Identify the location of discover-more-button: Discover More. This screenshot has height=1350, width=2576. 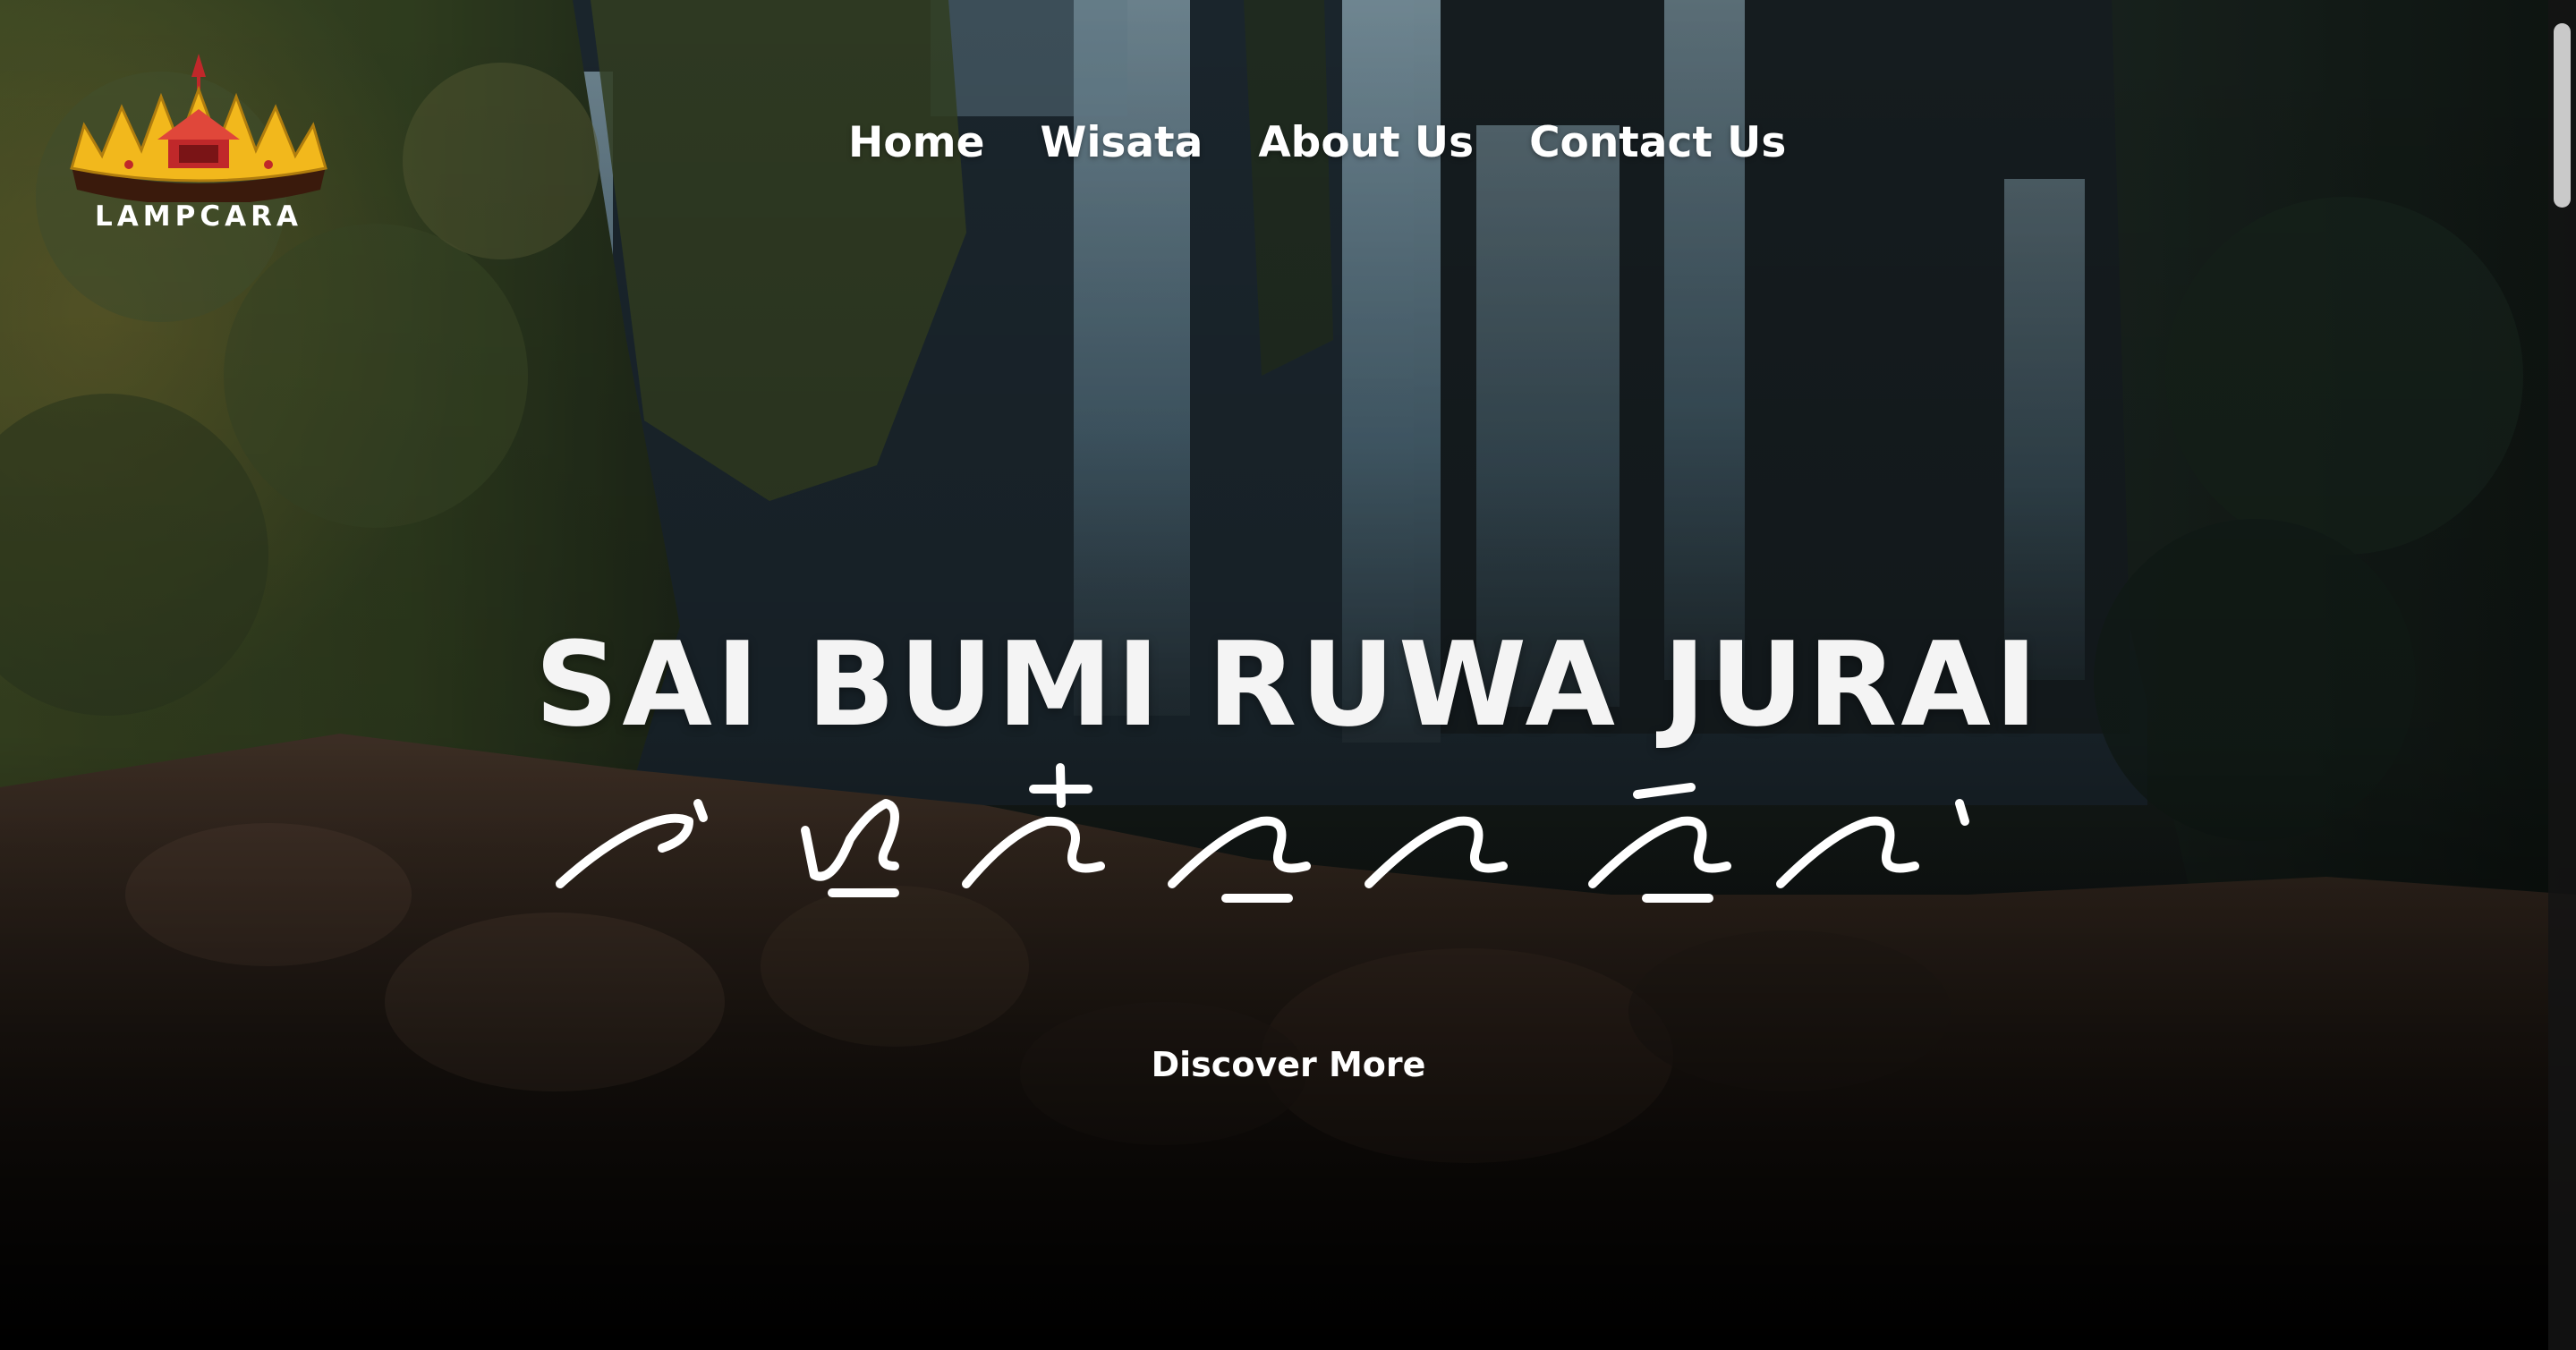
(1288, 1064).